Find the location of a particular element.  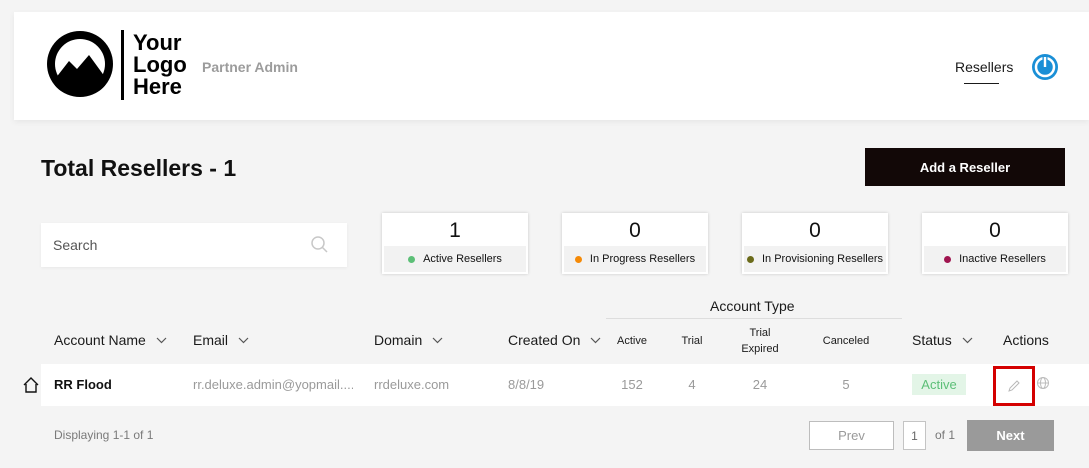

search-input is located at coordinates (178, 245).